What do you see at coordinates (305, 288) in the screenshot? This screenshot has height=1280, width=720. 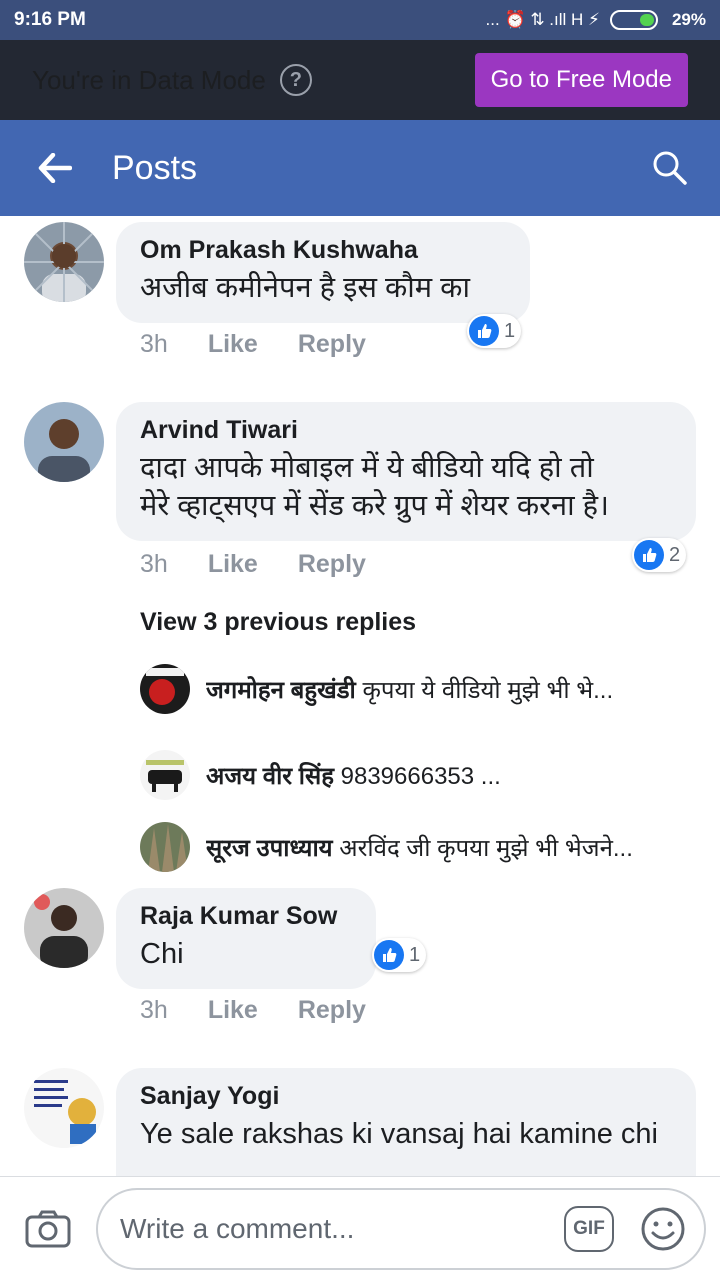 I see `comment-text: अजीब कमीनेपन है इस कौम का` at bounding box center [305, 288].